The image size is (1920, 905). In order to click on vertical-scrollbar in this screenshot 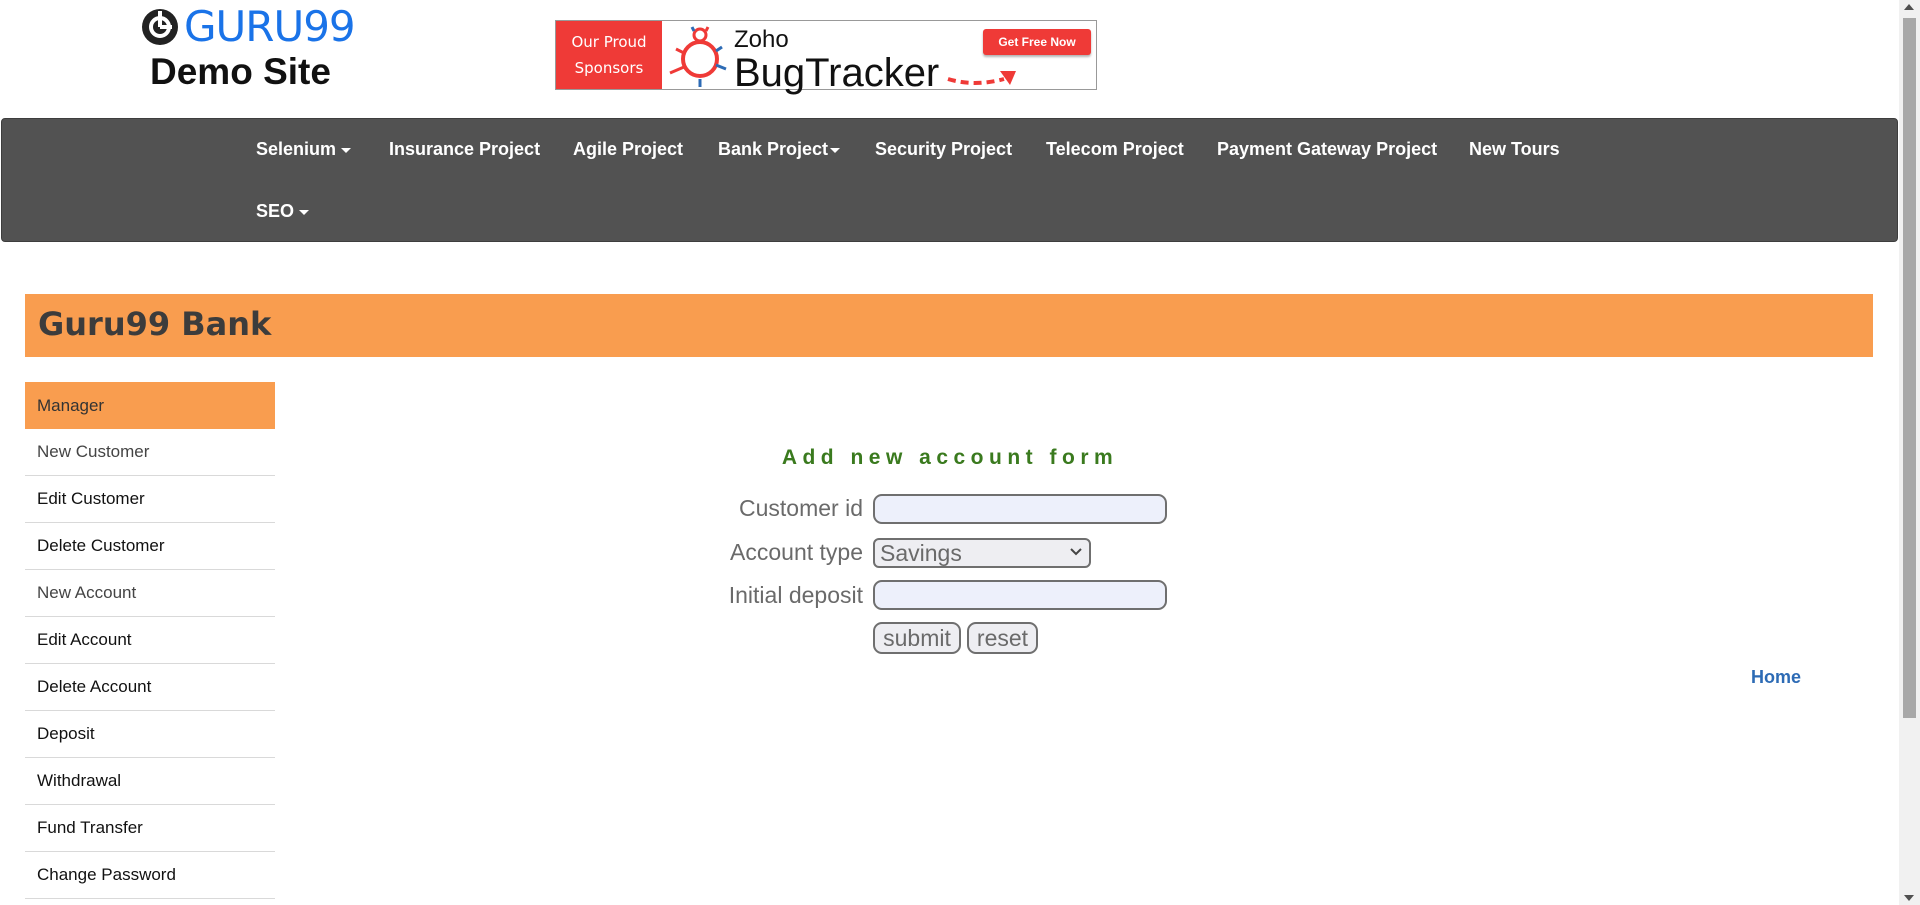, I will do `click(1909, 452)`.